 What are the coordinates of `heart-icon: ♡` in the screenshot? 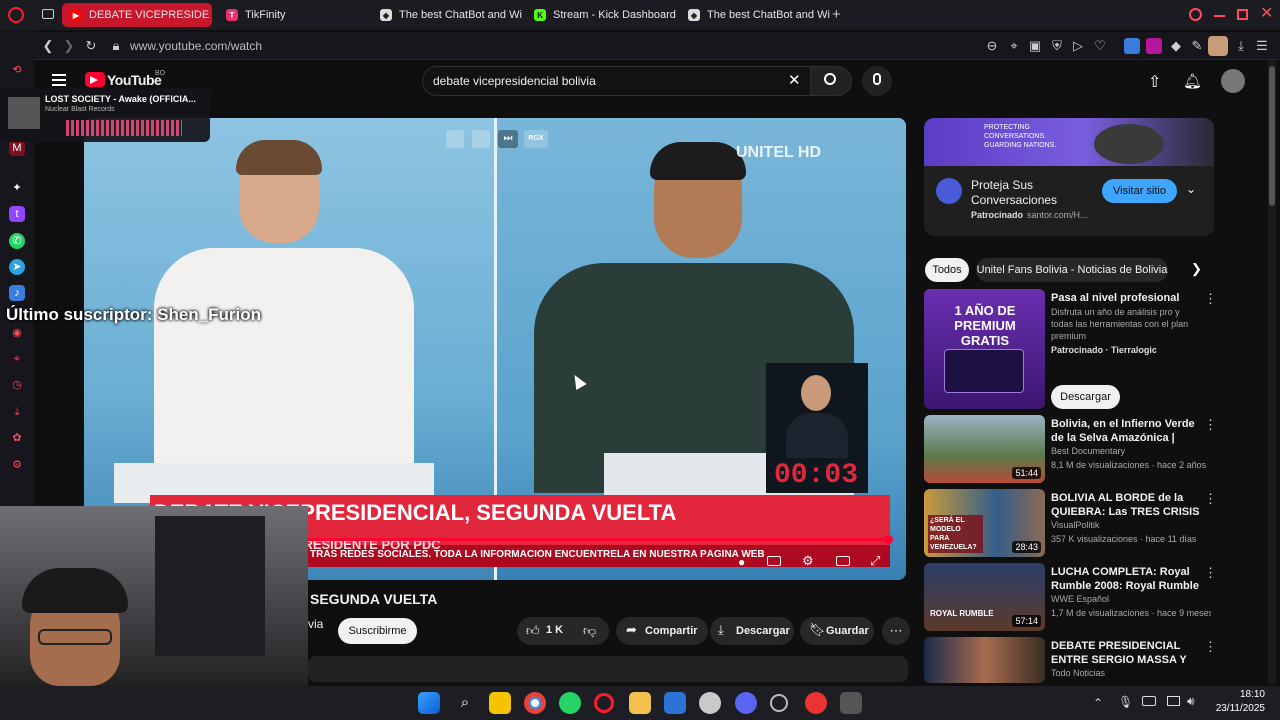 It's located at (1100, 46).